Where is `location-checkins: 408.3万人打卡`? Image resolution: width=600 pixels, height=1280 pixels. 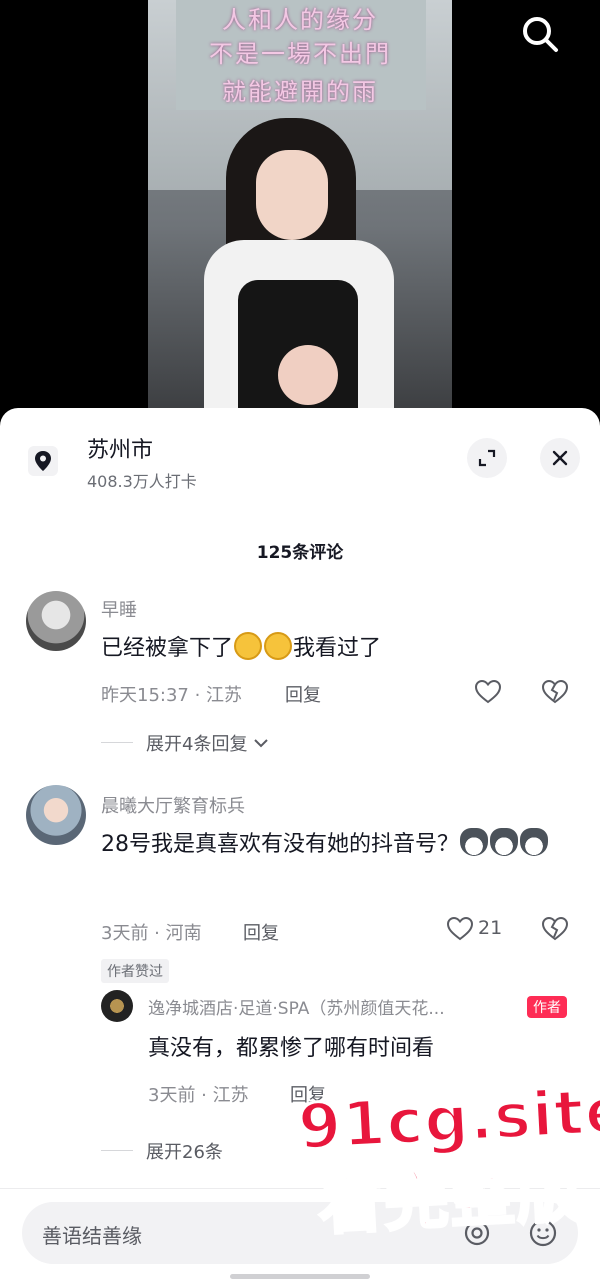 location-checkins: 408.3万人打卡 is located at coordinates (142, 481).